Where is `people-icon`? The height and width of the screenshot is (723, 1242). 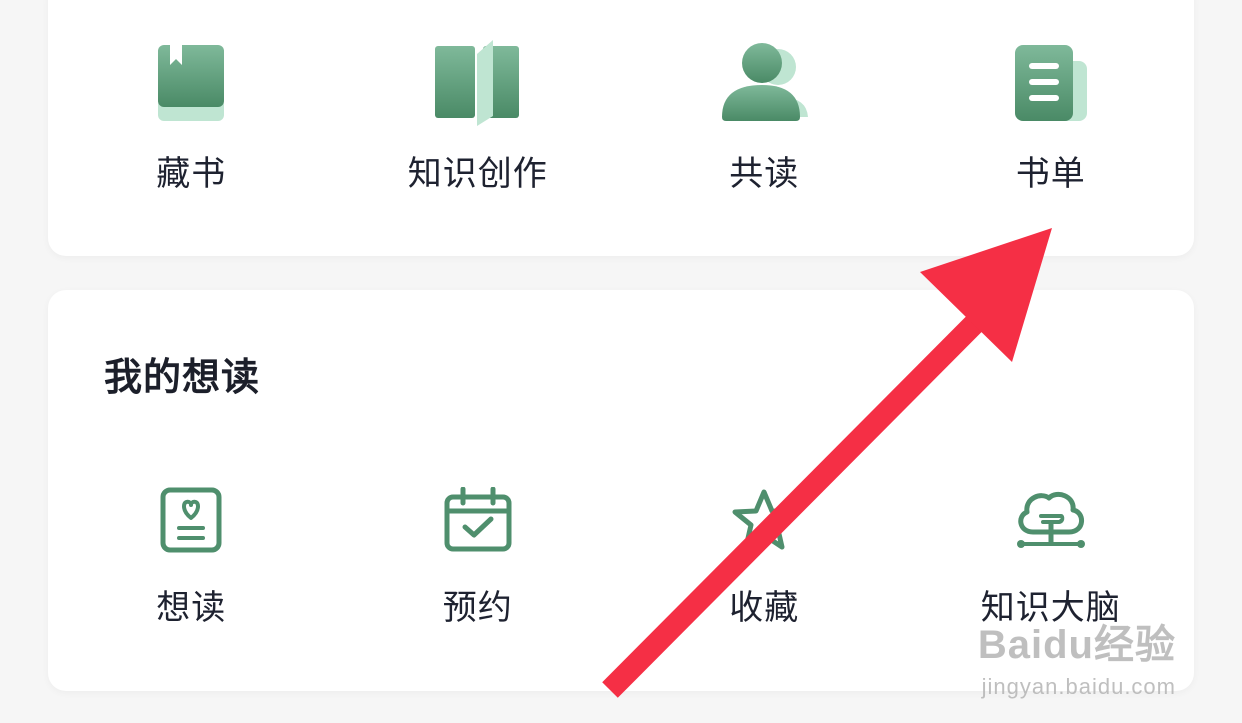
people-icon is located at coordinates (764, 83).